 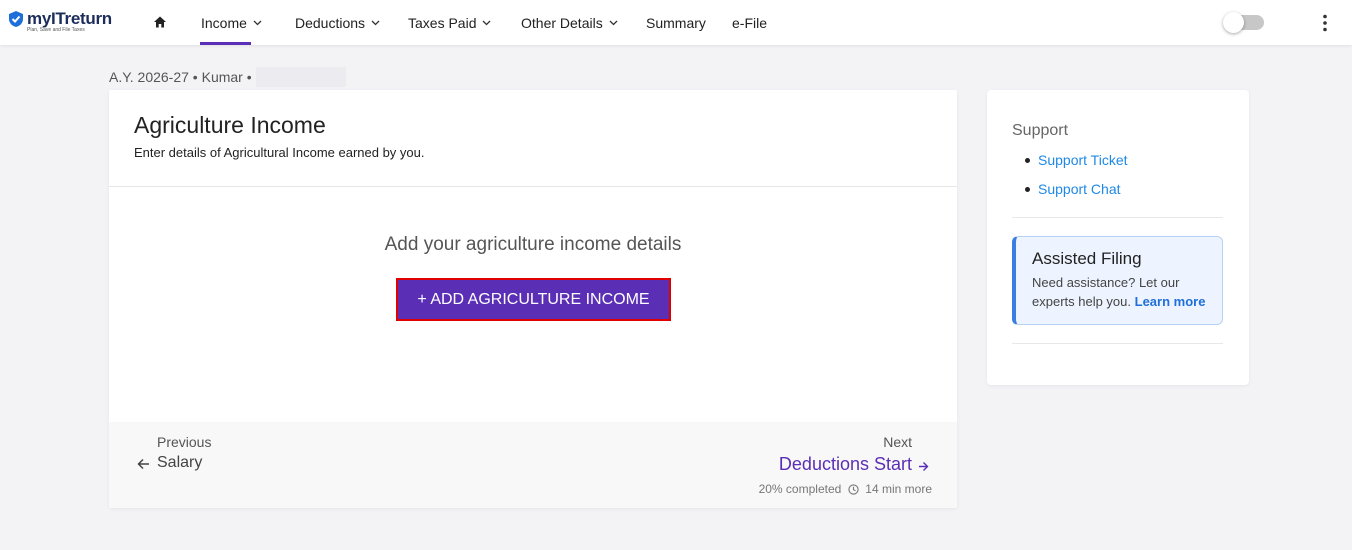 I want to click on add-button-label: + ADD AGRICULTURE INCOME, so click(x=533, y=299).